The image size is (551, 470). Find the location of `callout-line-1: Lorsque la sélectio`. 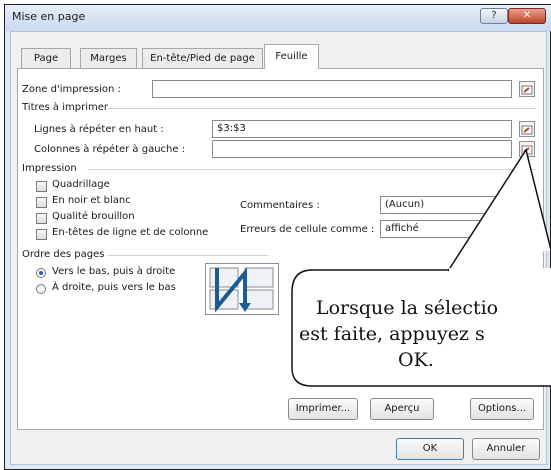

callout-line-1: Lorsque la sélectio is located at coordinates (407, 308).